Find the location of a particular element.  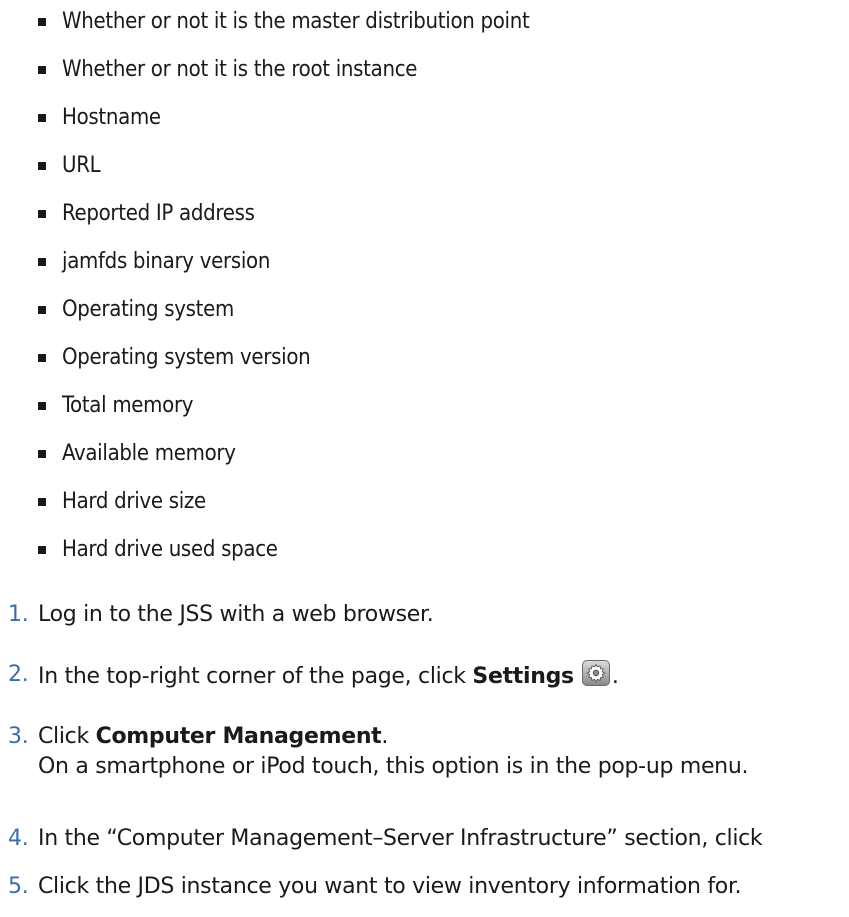

step-number: 4. is located at coordinates (18, 838).